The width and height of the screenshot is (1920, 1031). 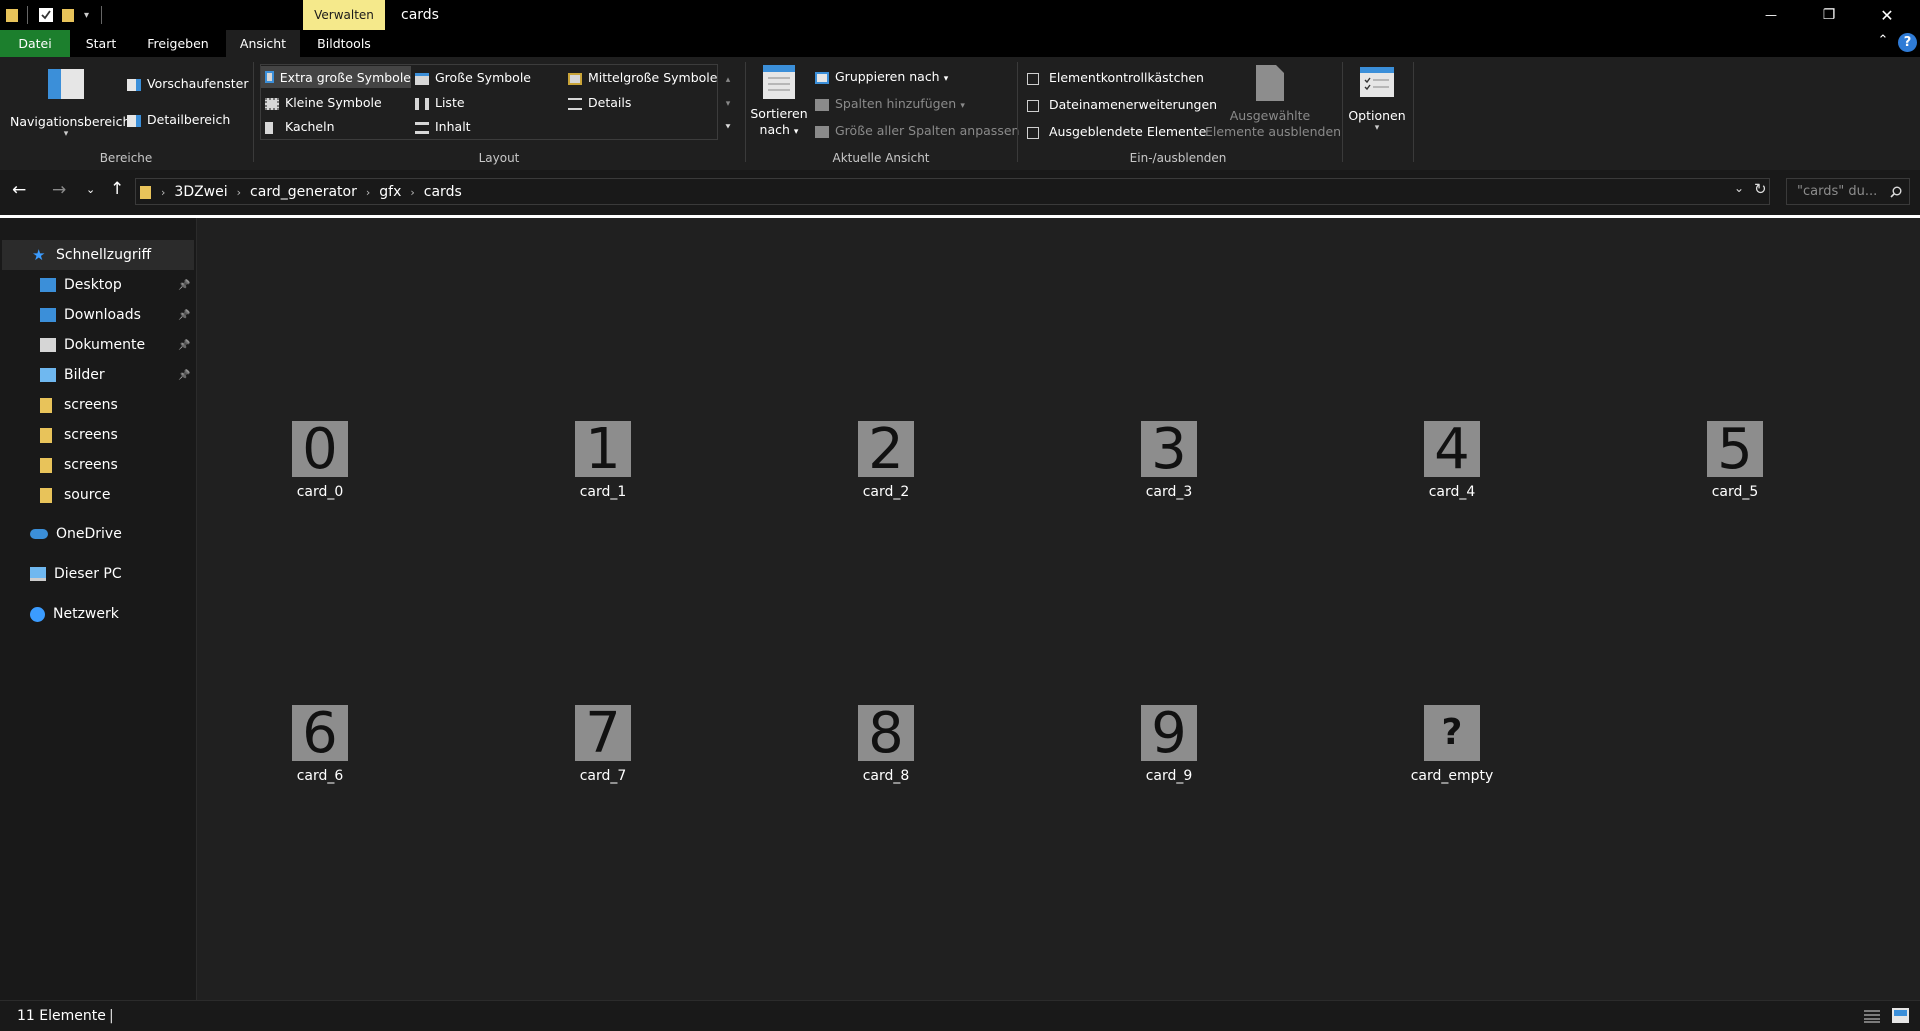 I want to click on file-thumbnail: 9, so click(x=1169, y=733).